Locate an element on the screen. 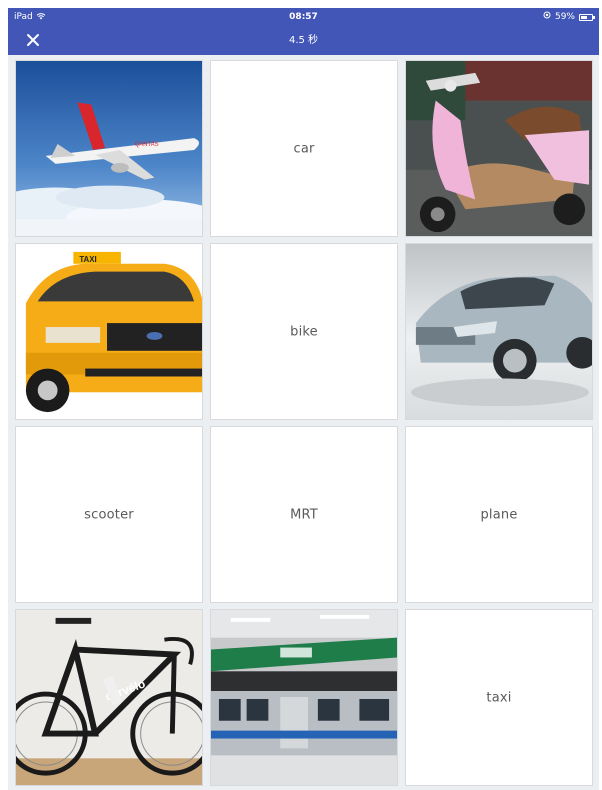 The image size is (602, 790). svg-text: QANTAS is located at coordinates (147, 145).